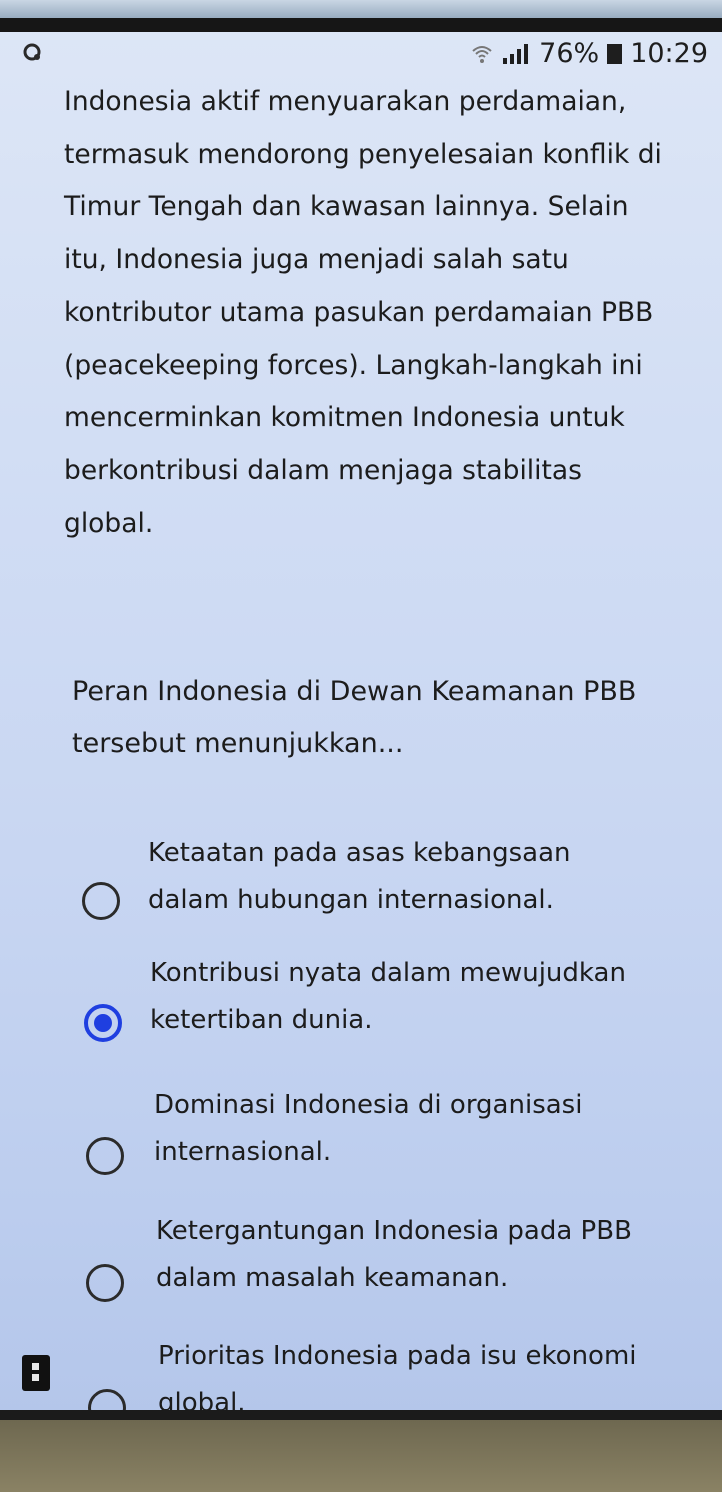 This screenshot has height=1492, width=722. What do you see at coordinates (482, 54) in the screenshot?
I see `wifi-icon` at bounding box center [482, 54].